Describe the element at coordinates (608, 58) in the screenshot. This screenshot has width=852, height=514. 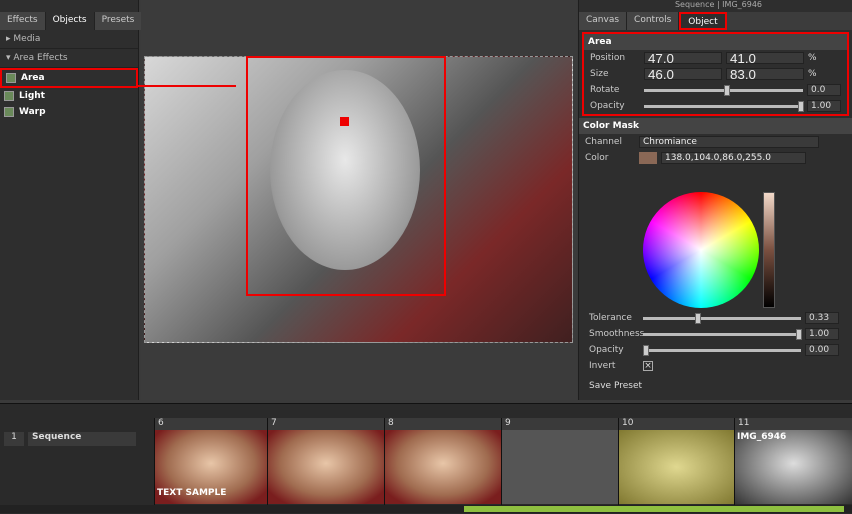
I see `position-label: Position` at that location.